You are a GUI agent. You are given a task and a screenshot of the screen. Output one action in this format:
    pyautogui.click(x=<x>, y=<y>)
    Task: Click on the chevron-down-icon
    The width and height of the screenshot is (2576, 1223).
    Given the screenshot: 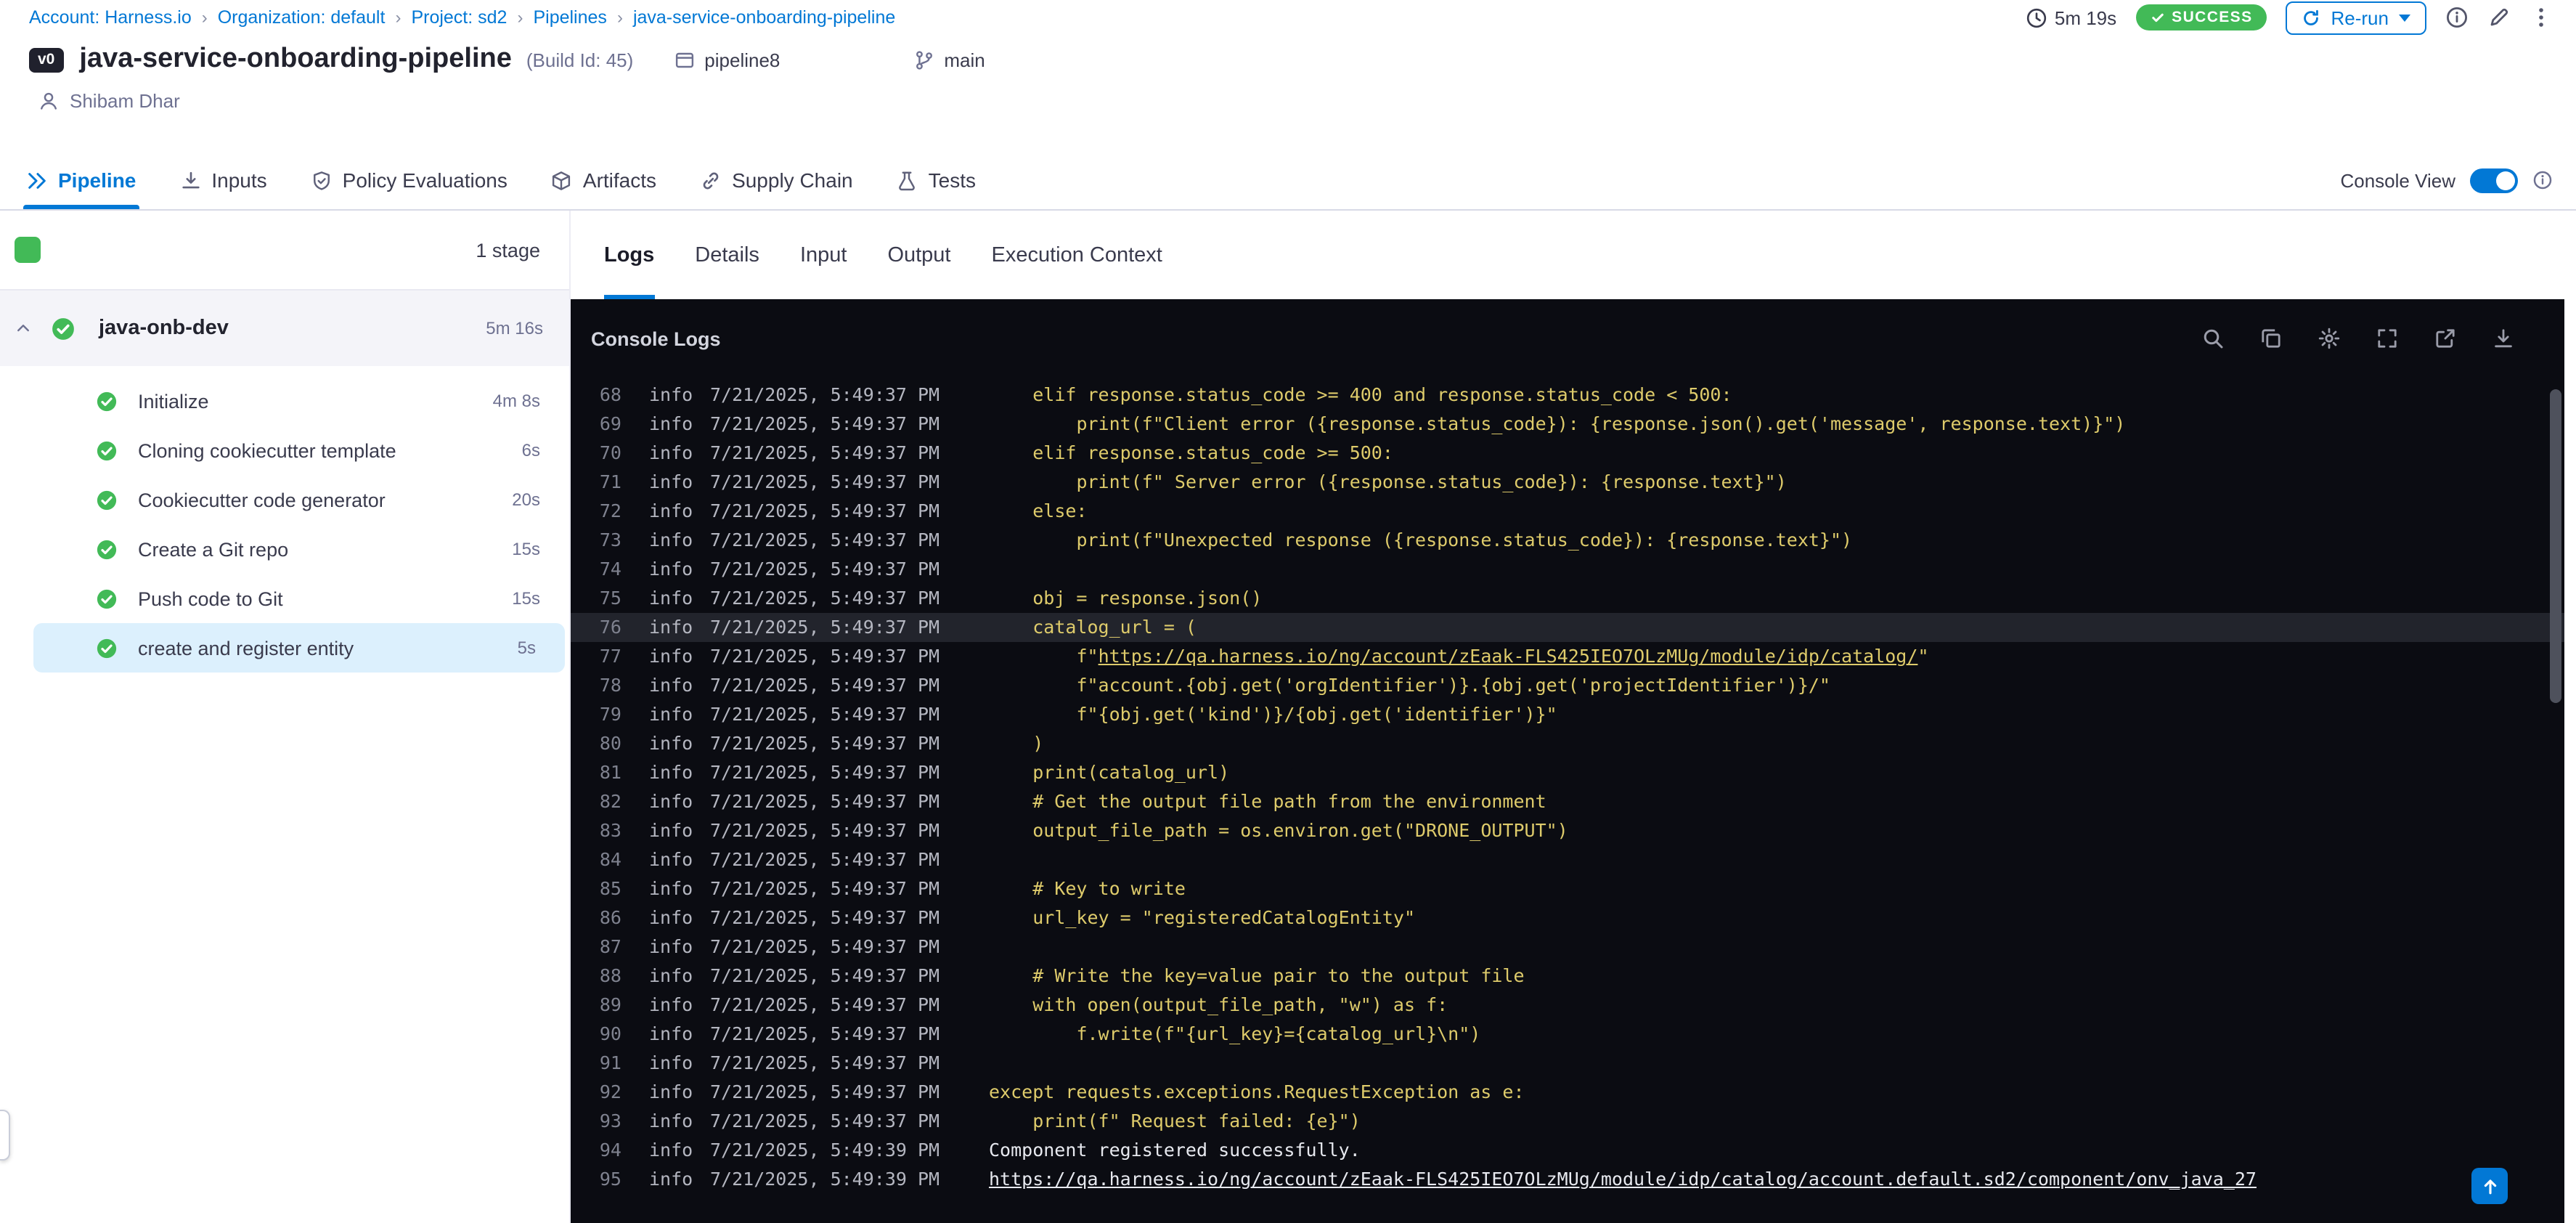 What is the action you would take?
    pyautogui.click(x=2404, y=17)
    